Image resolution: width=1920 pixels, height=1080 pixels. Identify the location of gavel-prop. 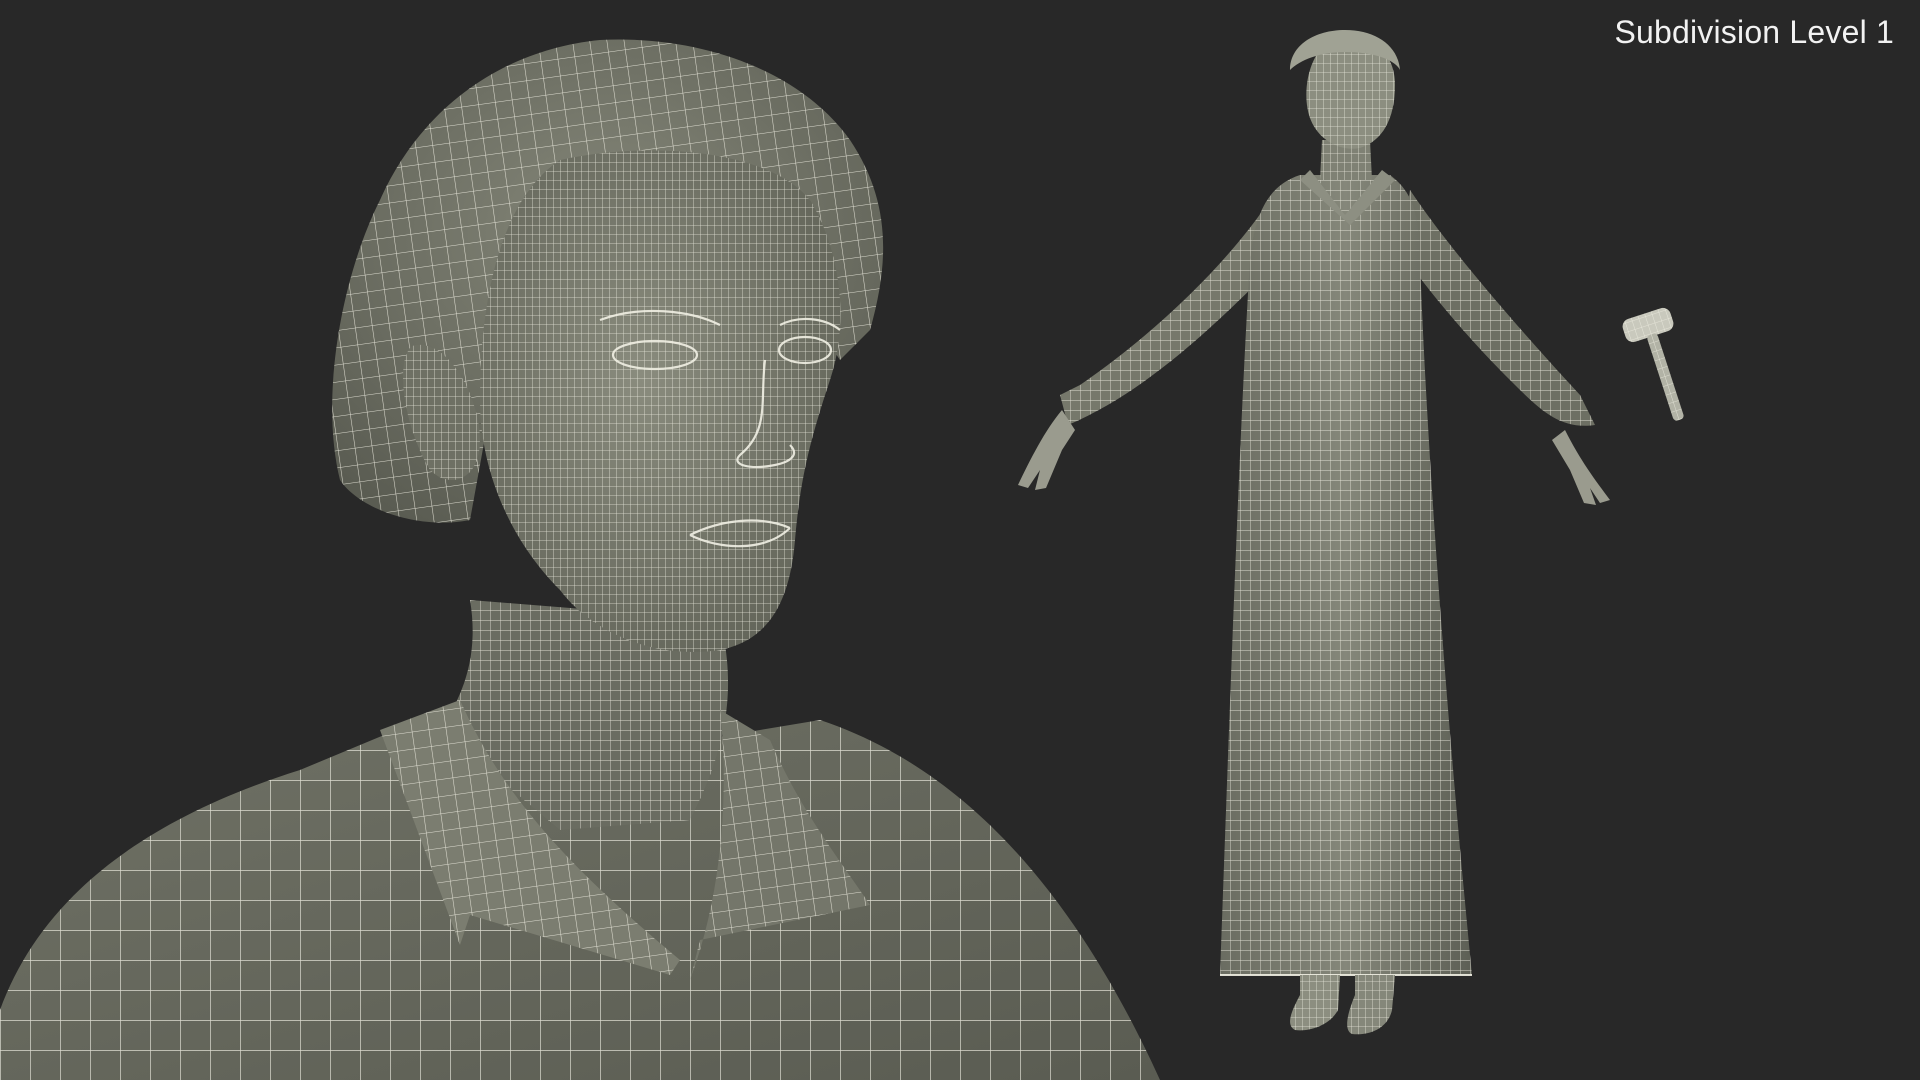
(1653, 364).